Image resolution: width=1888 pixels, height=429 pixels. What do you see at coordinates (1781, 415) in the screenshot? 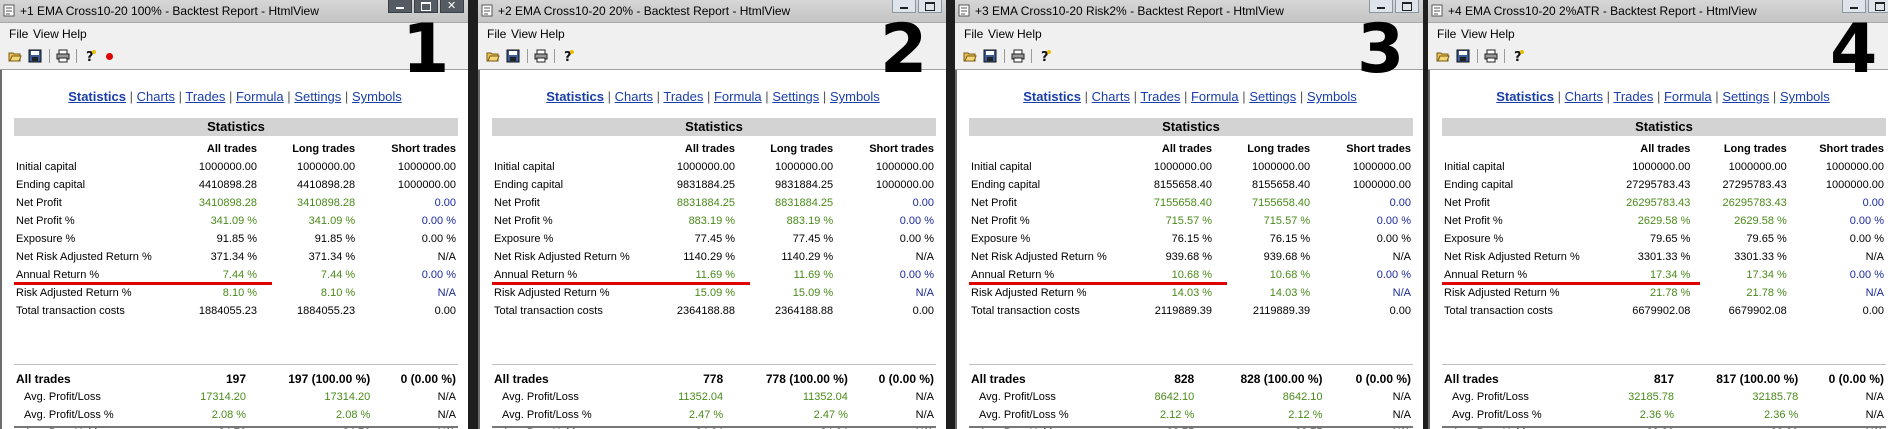
I see `table-cell: 2.36 %` at bounding box center [1781, 415].